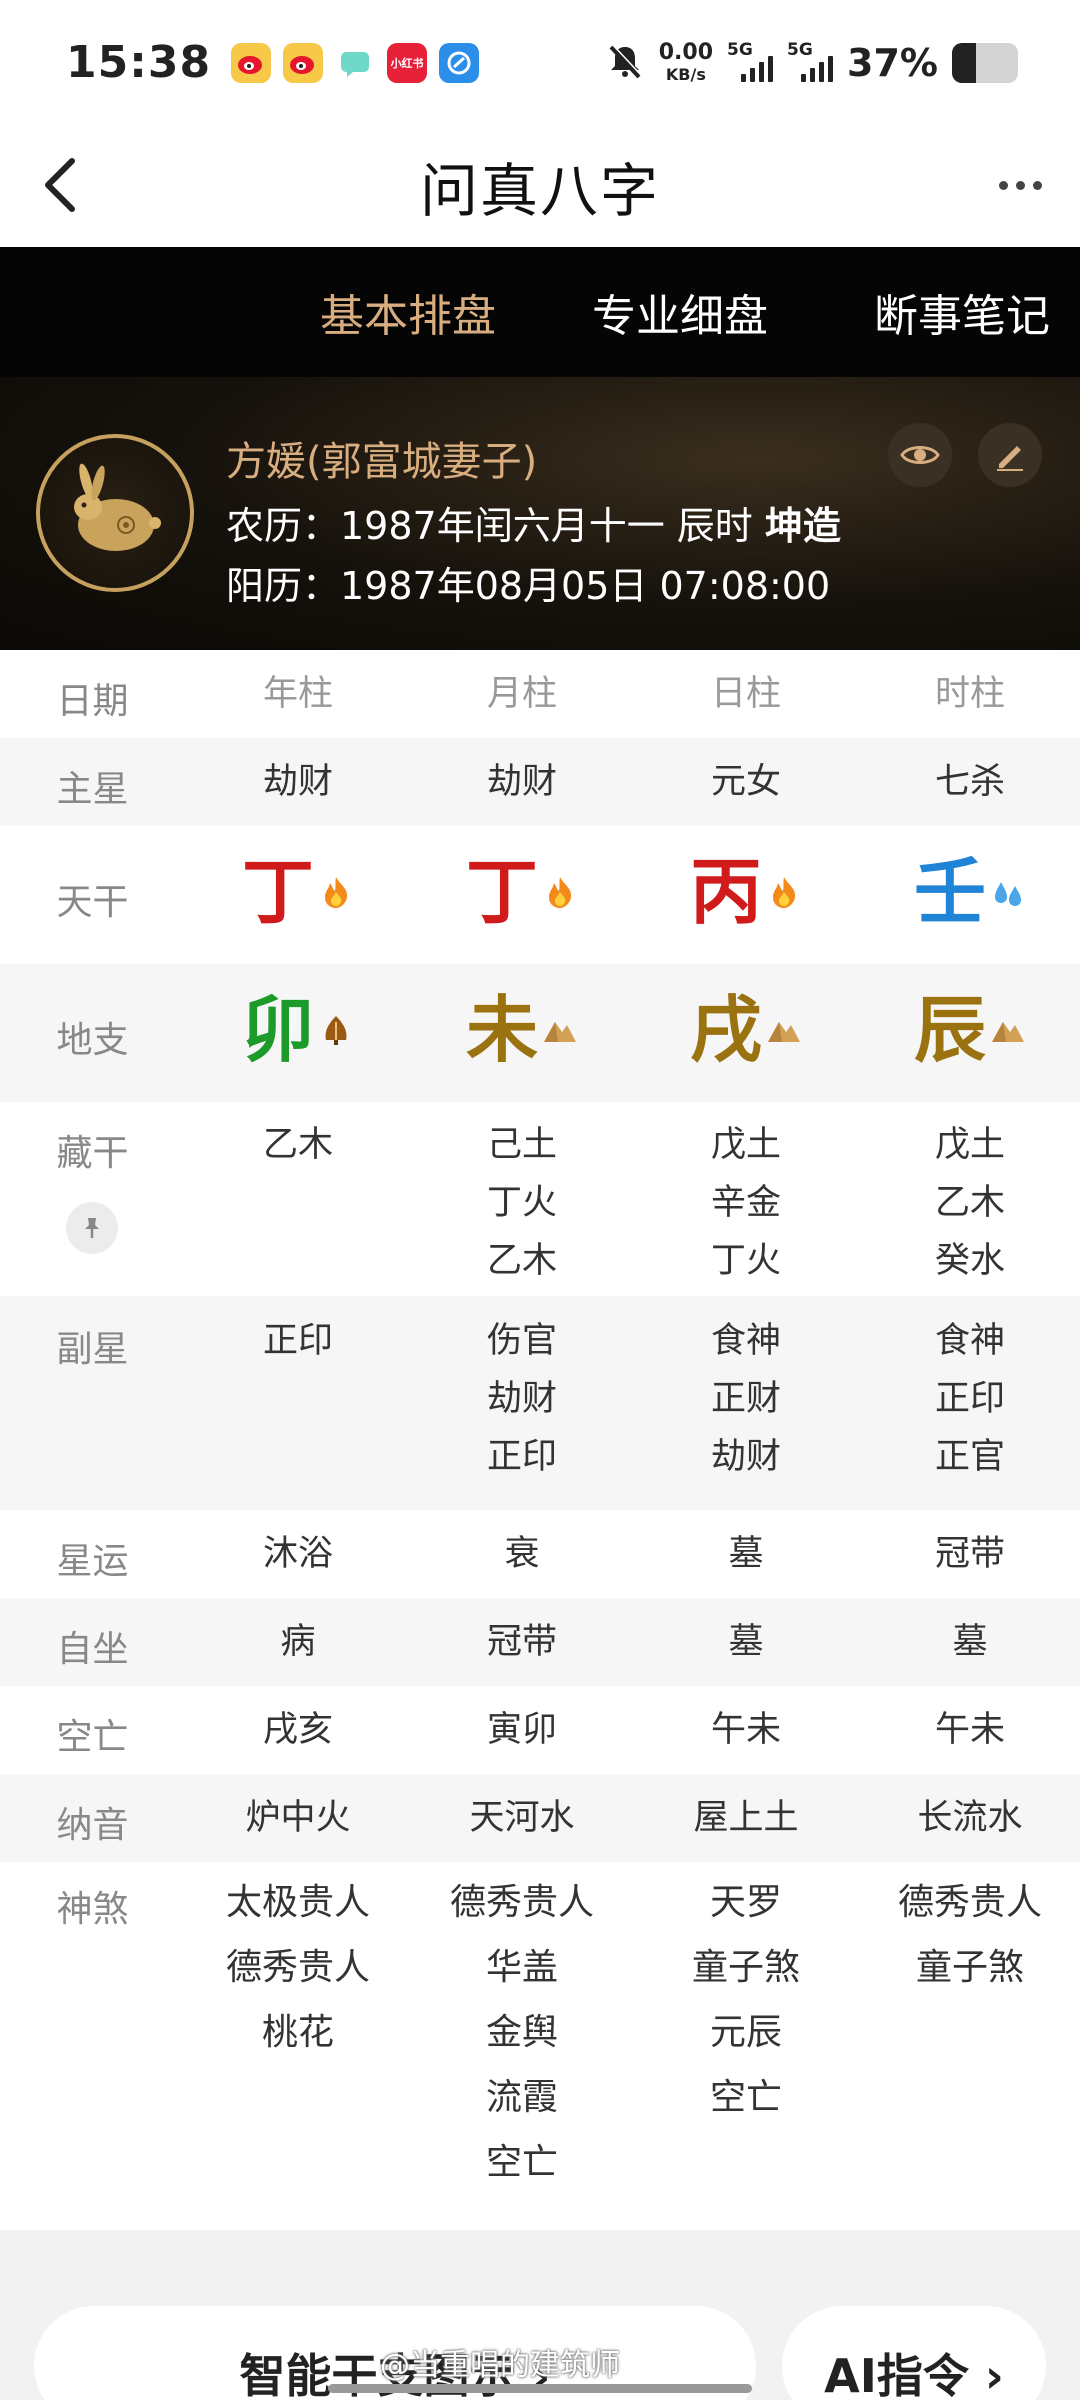 The width and height of the screenshot is (1080, 2400). What do you see at coordinates (297, 1730) in the screenshot?
I see `void-text: 戌亥` at bounding box center [297, 1730].